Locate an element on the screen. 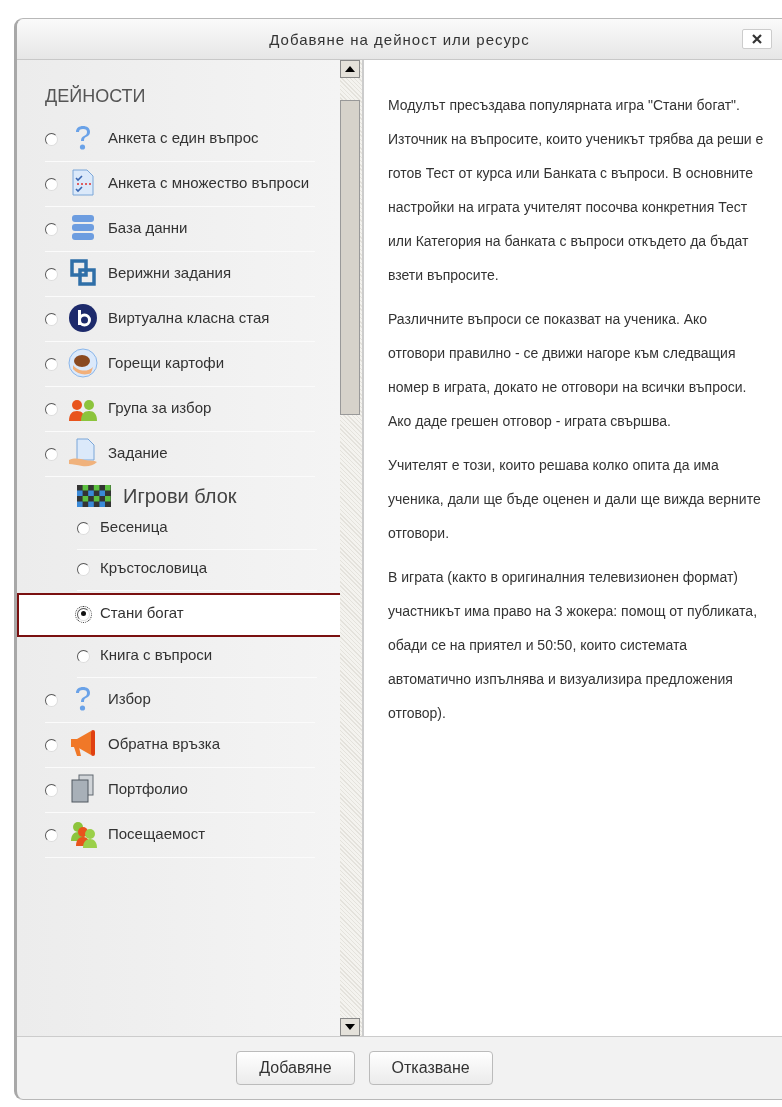 The width and height of the screenshot is (782, 1107). document-on-hand-icon is located at coordinates (83, 453).